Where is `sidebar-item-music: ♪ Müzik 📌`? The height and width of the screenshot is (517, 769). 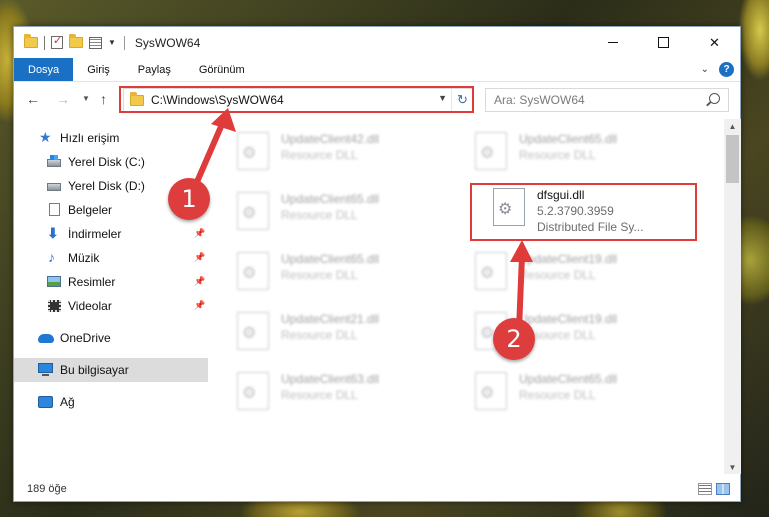
sidebar-item-music: ♪ Müzik 📌 is located at coordinates (111, 258).